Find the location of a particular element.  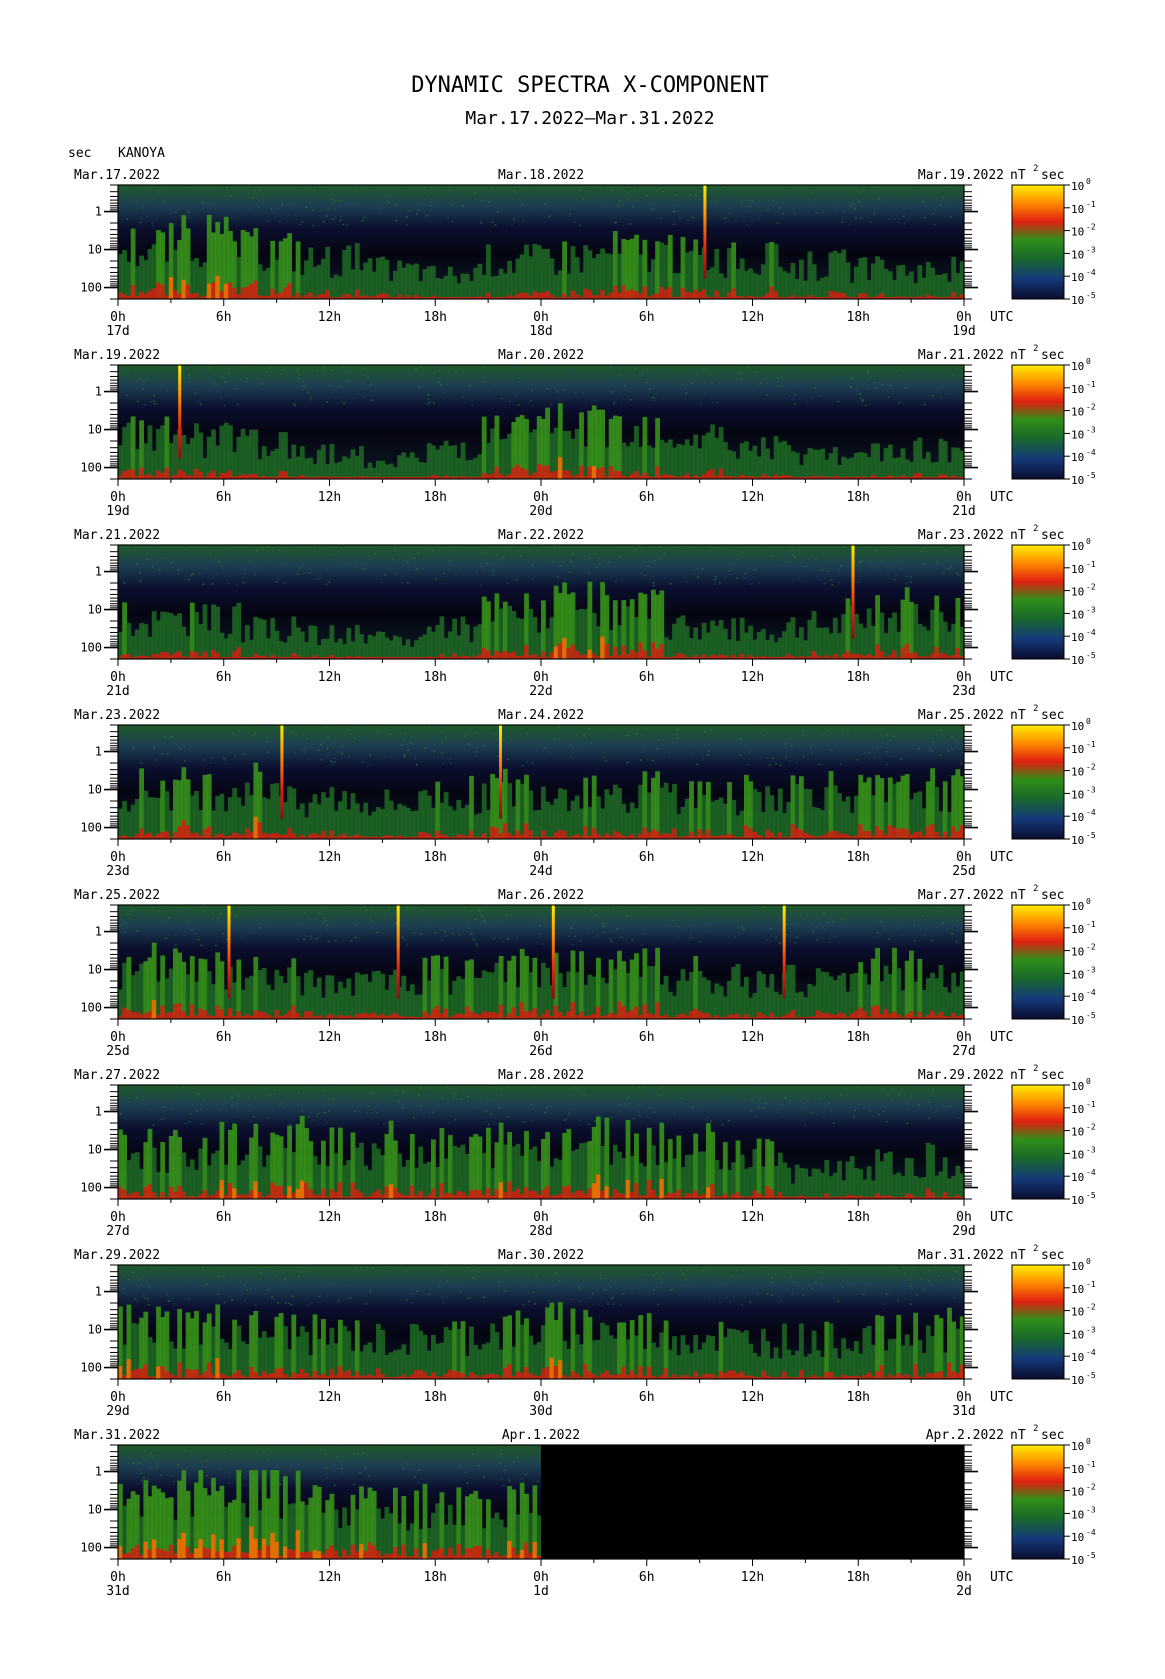

x-axis-ticks is located at coordinates (541, 842).